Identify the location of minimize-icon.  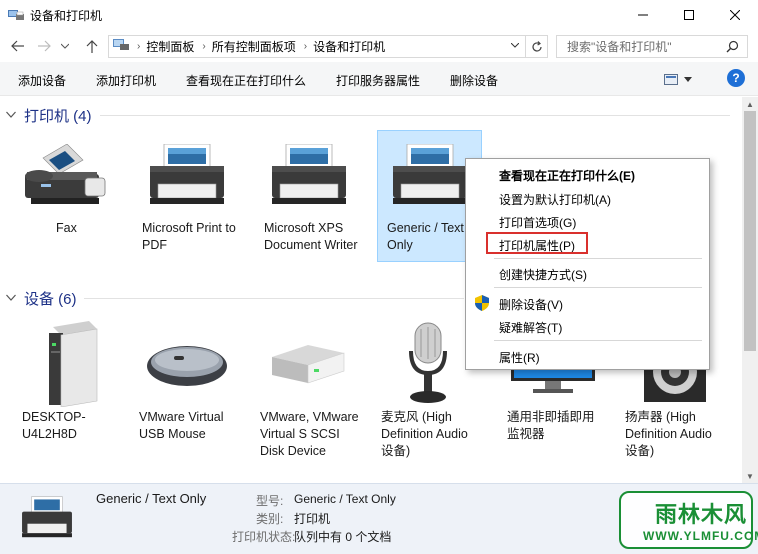
(643, 15).